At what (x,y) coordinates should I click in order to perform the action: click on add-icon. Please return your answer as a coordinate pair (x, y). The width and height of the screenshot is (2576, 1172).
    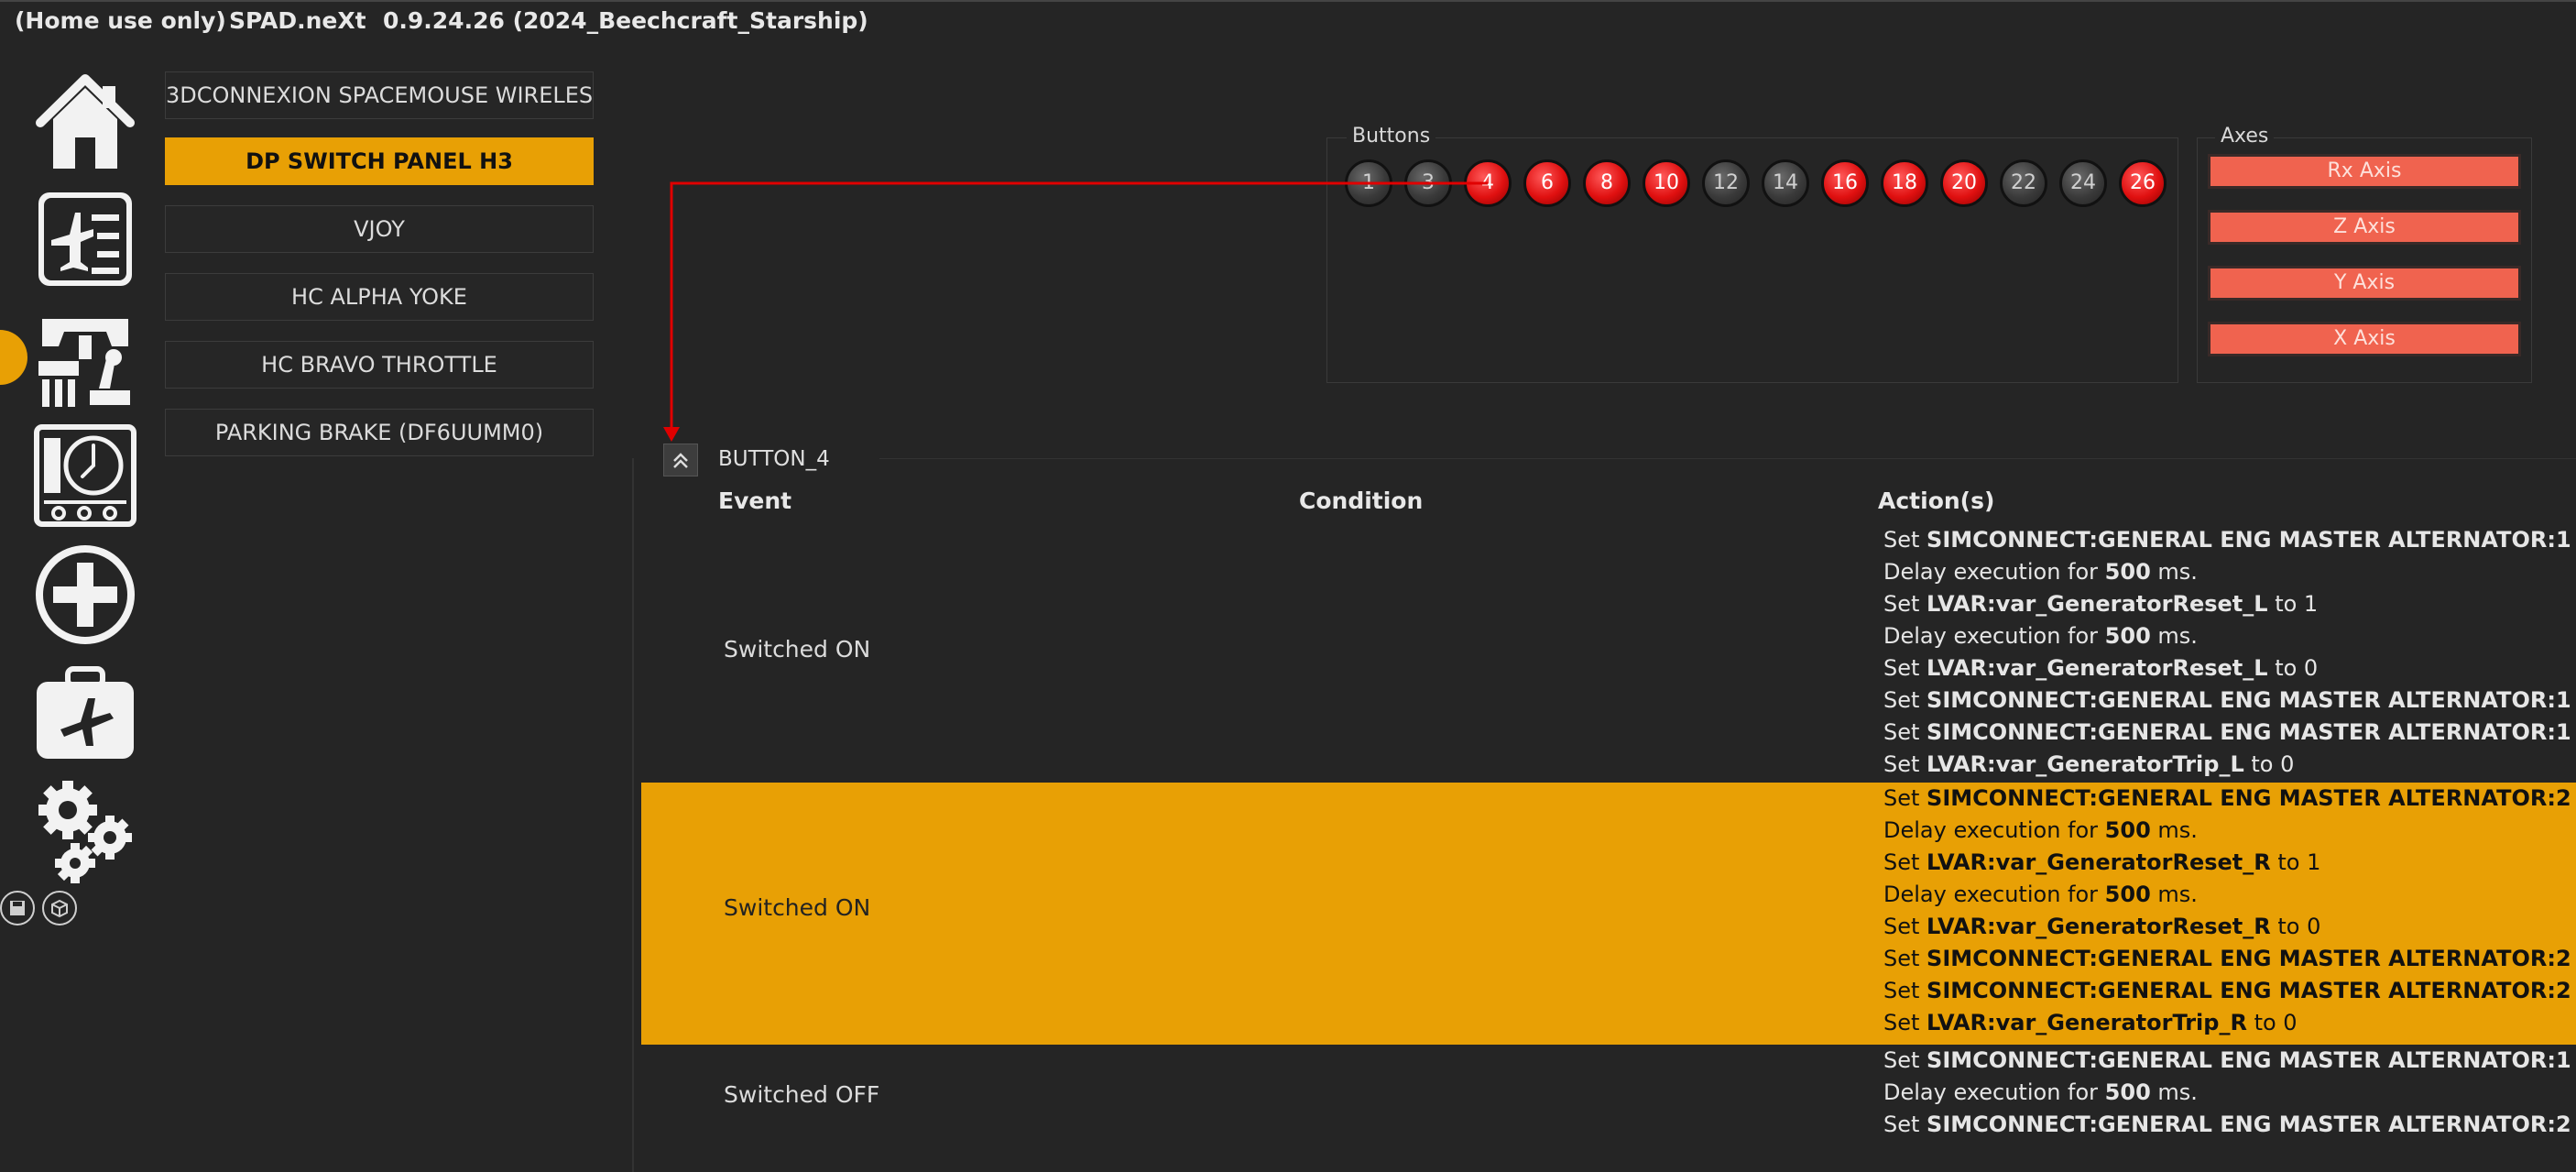
    Looking at the image, I should click on (85, 594).